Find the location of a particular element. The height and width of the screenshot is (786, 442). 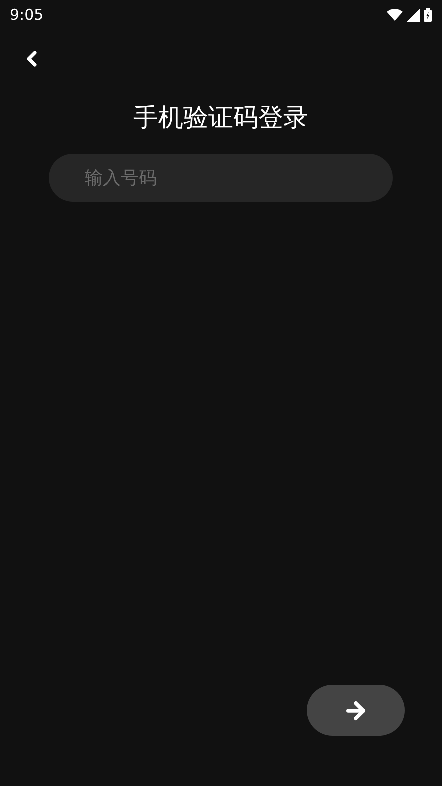

wifi-icon is located at coordinates (395, 15).